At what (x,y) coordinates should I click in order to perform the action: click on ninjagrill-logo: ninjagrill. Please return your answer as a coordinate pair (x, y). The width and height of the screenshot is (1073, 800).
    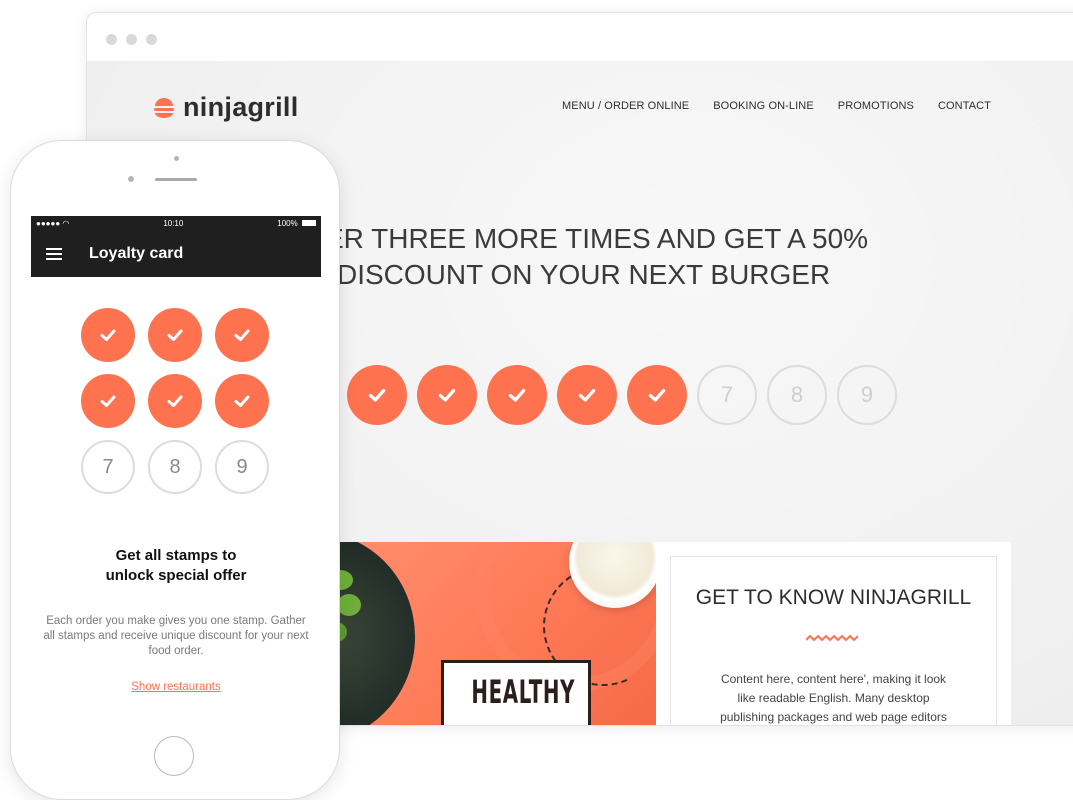
    Looking at the image, I should click on (226, 107).